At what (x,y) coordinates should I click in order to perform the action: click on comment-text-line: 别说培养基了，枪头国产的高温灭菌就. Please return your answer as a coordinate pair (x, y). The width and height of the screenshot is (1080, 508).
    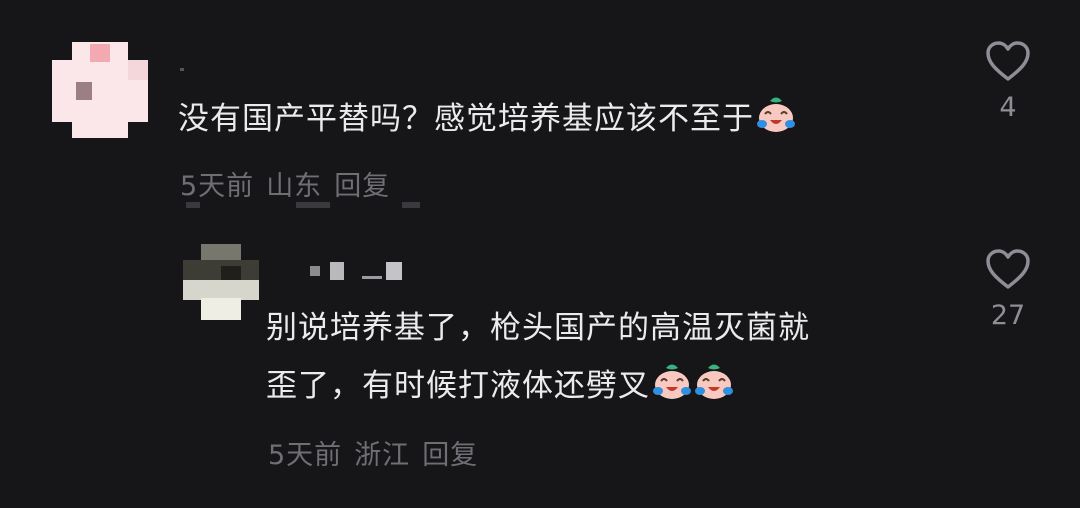
    Looking at the image, I should click on (538, 328).